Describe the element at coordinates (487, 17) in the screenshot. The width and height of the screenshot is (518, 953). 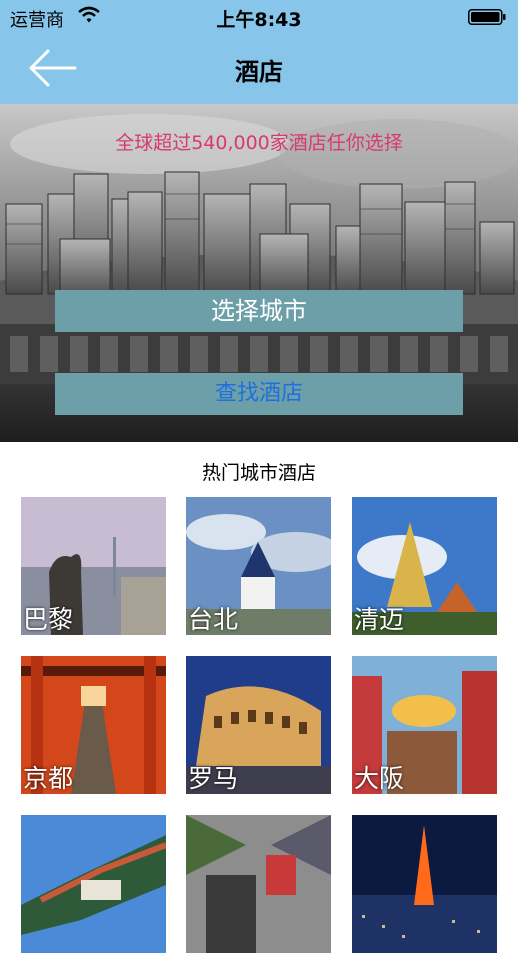
I see `battery-icon` at that location.